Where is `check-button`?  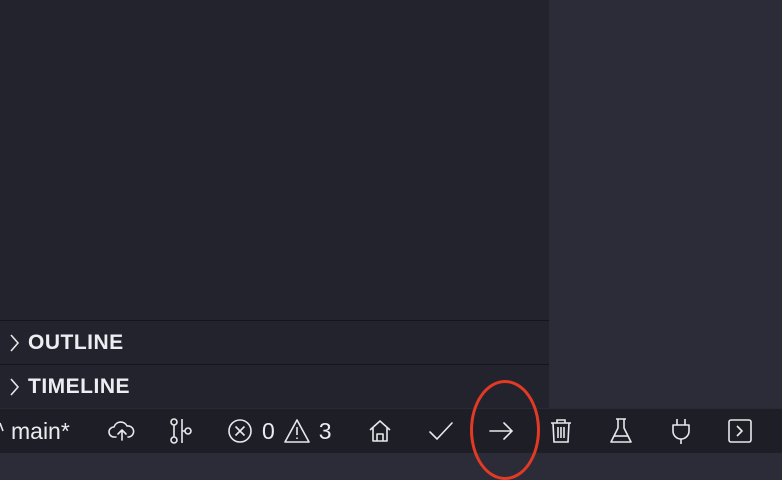
check-button is located at coordinates (441, 431).